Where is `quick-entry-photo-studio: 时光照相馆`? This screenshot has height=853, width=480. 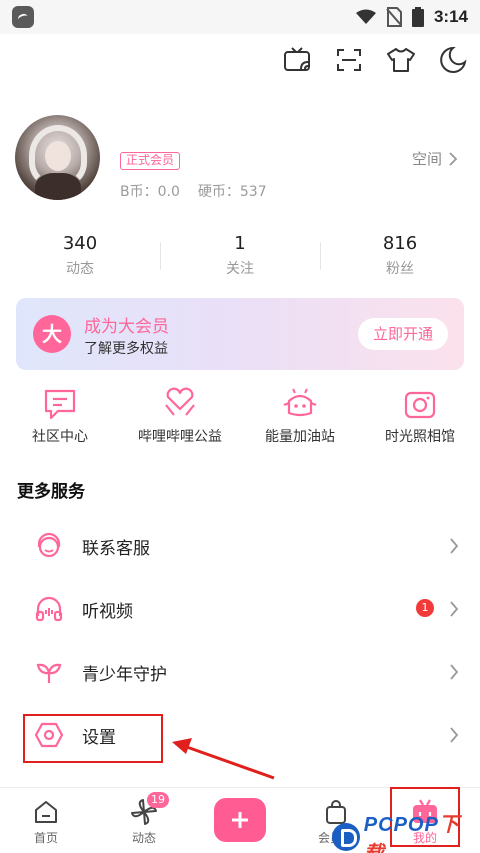
quick-entry-photo-studio: 时光照相馆 is located at coordinates (420, 416).